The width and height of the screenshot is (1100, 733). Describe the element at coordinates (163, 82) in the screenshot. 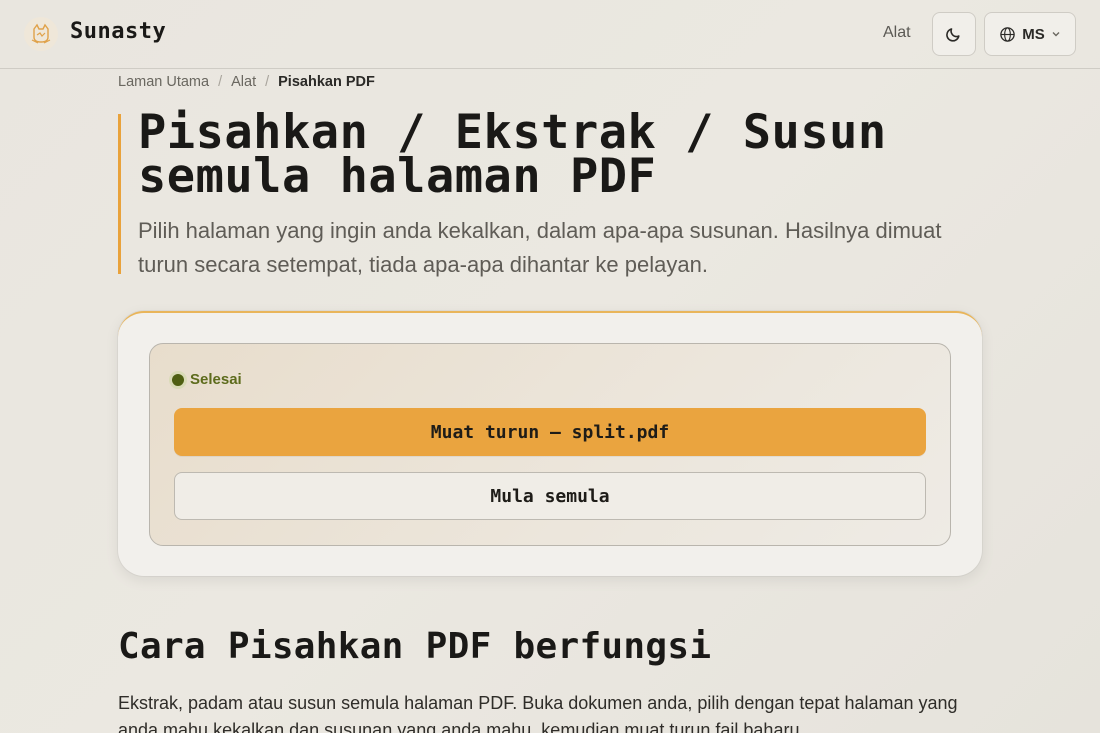

I see `breadcrumb-home: Laman Utama` at that location.